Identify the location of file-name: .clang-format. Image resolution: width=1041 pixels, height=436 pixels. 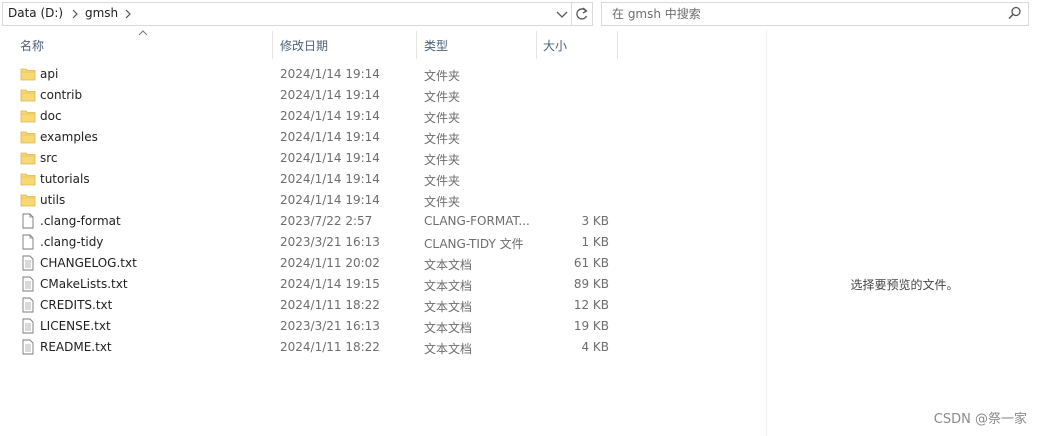
(80, 221).